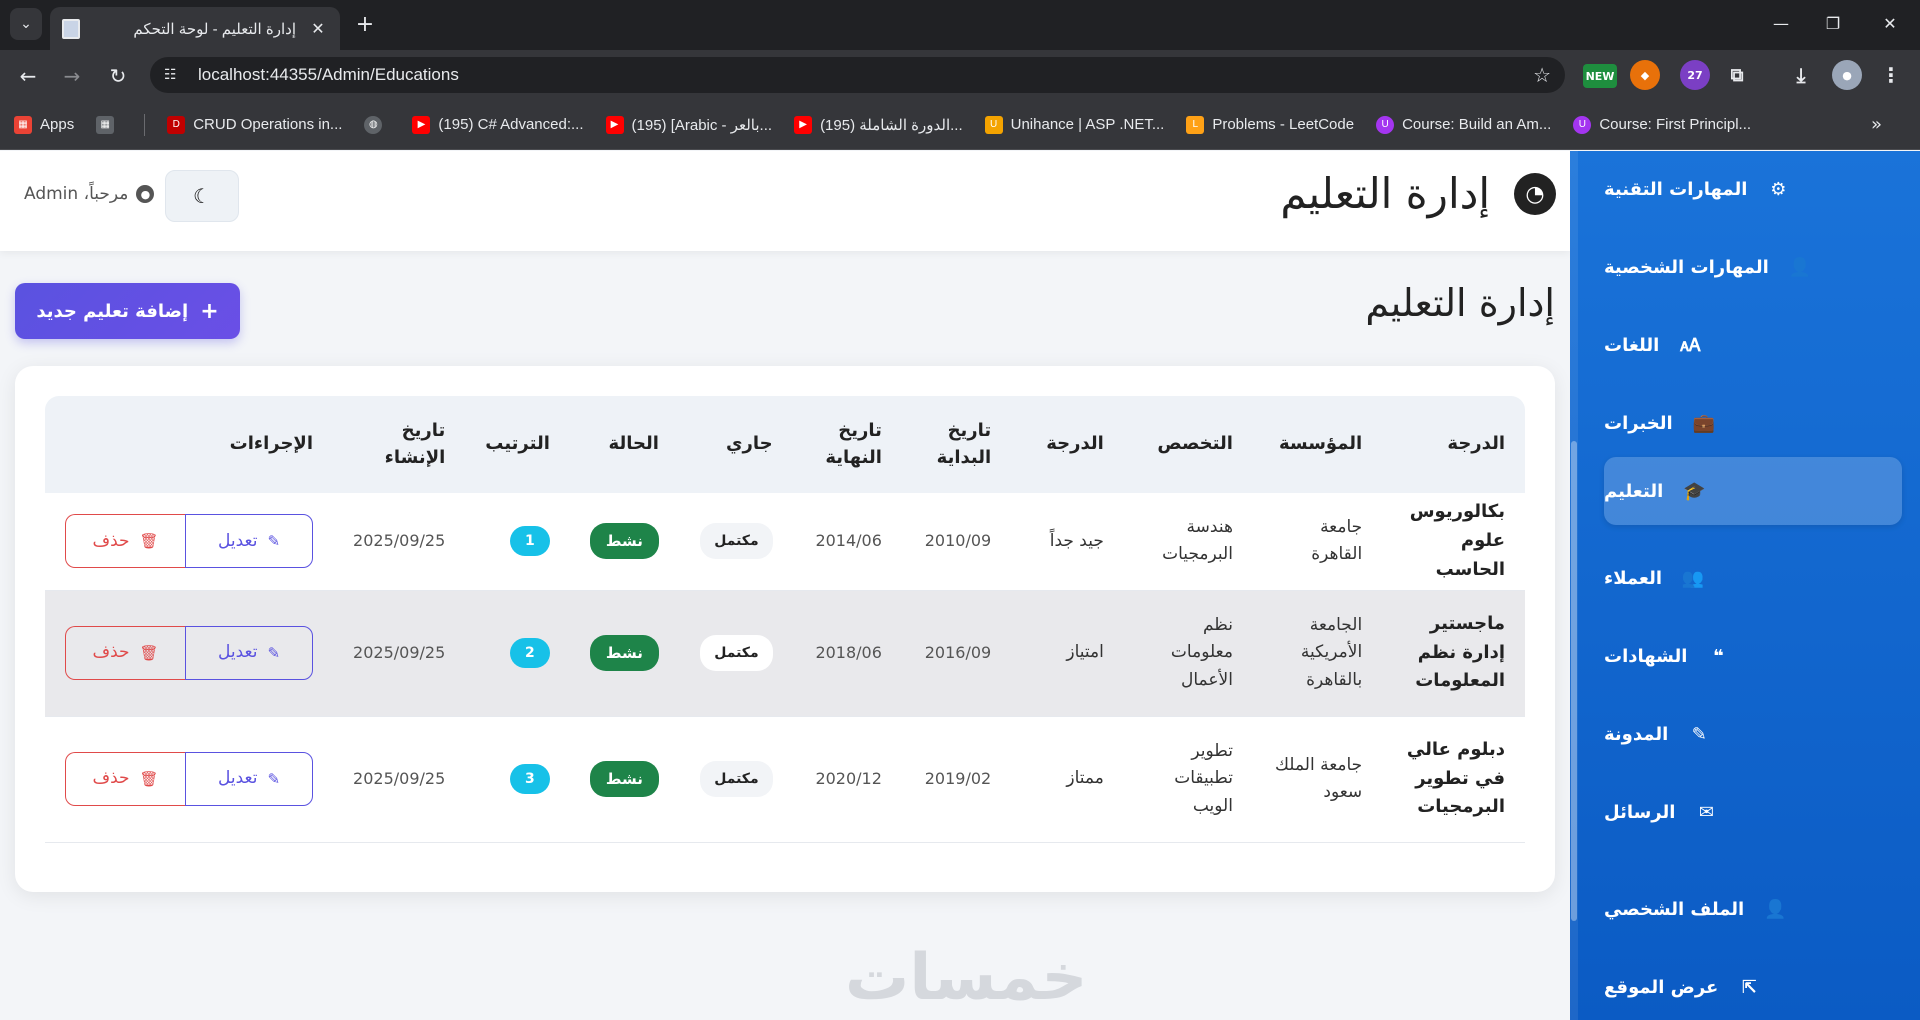  I want to click on minimize-button: —, so click(1781, 24).